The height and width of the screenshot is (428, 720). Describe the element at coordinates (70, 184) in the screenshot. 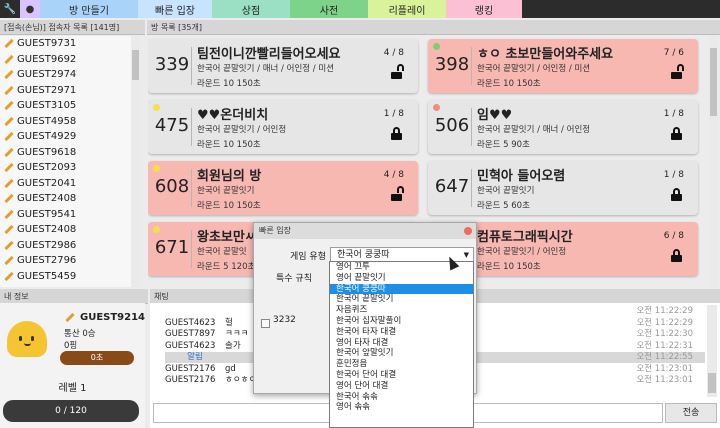

I see `user-list-item: GUEST2041` at that location.